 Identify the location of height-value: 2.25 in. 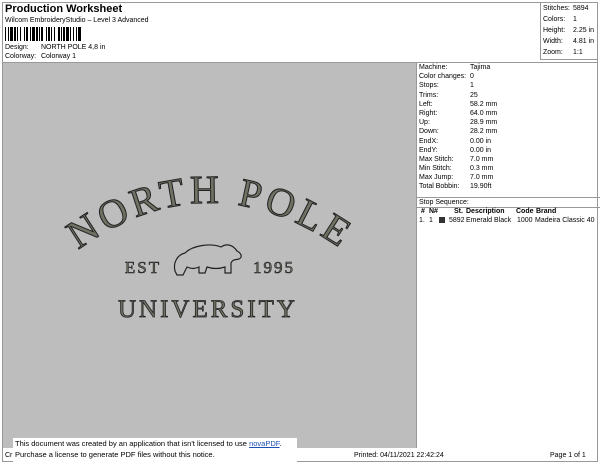
(584, 30).